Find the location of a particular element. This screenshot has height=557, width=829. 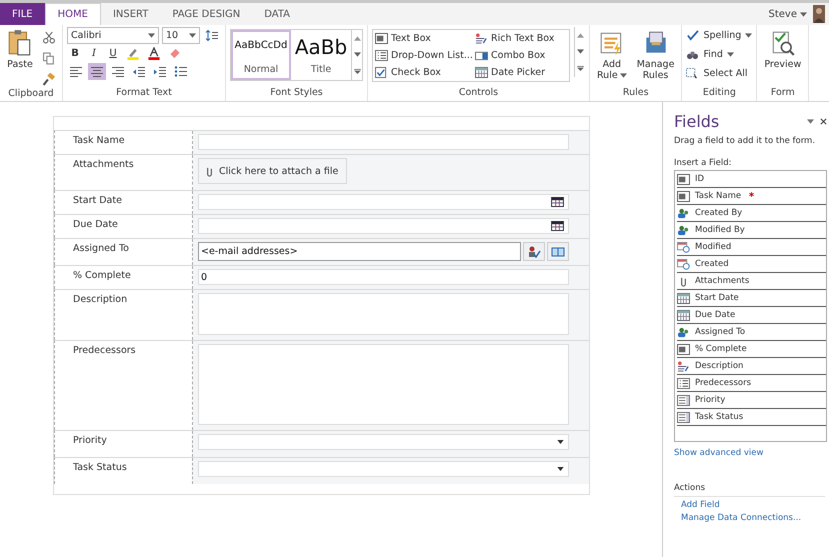

list-icon is located at coordinates (683, 383).